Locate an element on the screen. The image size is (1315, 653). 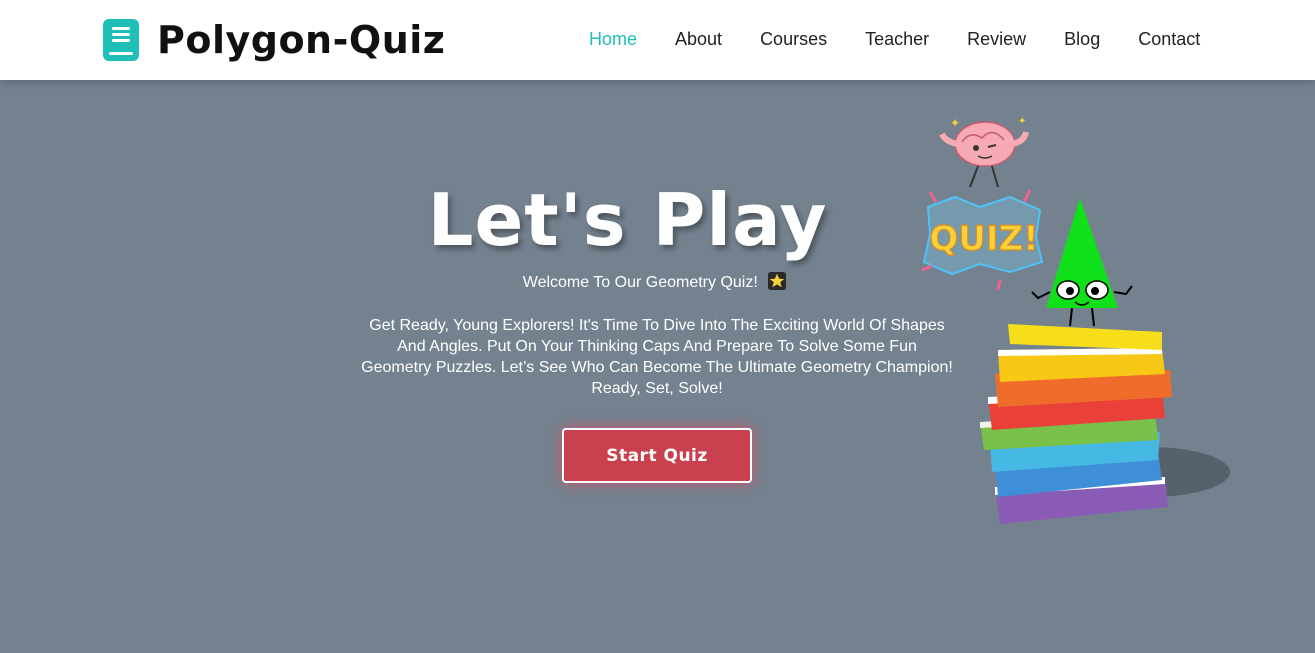
nav-review: Review is located at coordinates (996, 39).